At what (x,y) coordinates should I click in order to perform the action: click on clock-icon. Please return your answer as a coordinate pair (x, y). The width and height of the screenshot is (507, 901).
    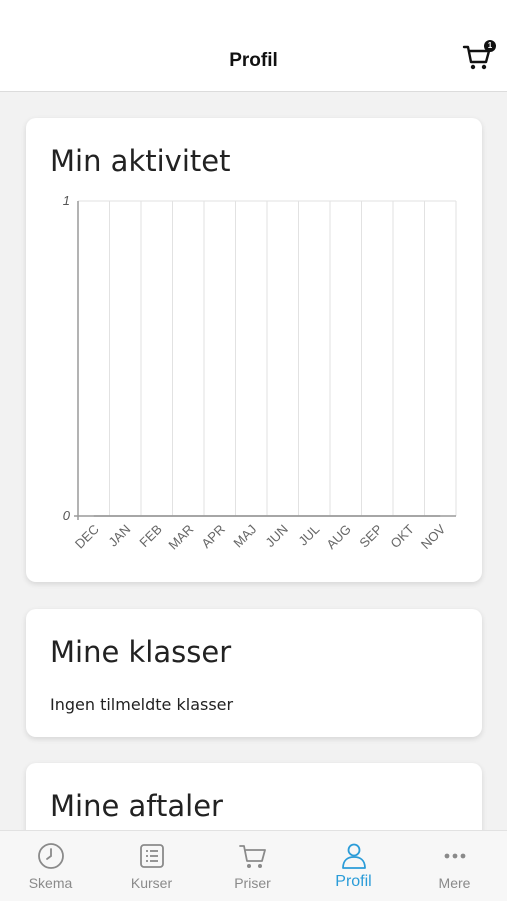
    Looking at the image, I should click on (51, 856).